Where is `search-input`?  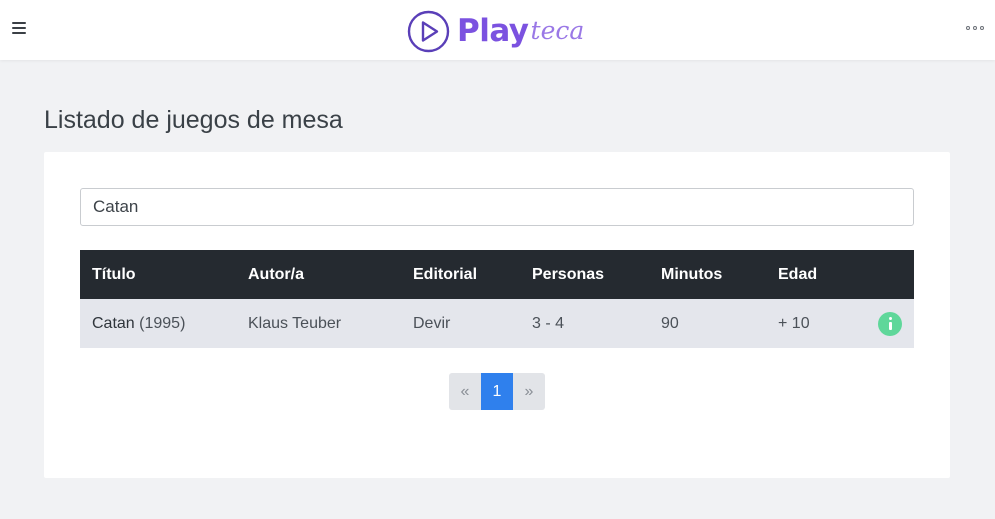 search-input is located at coordinates (497, 207).